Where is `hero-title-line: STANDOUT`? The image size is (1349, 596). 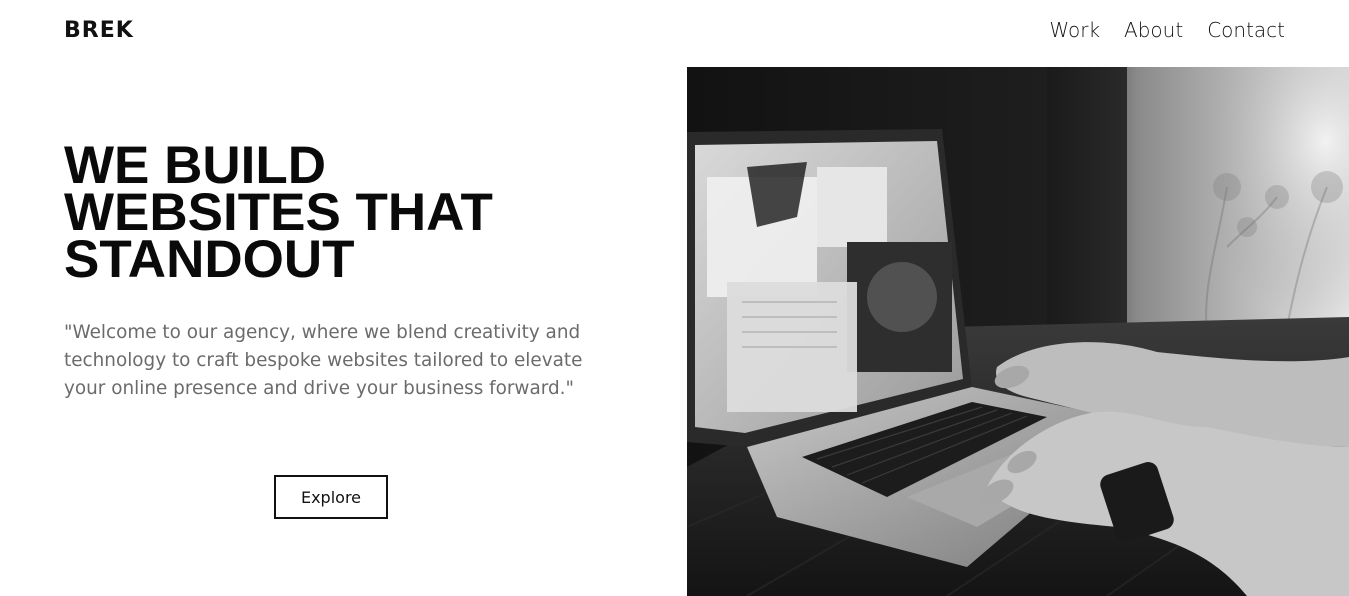
hero-title-line: STANDOUT is located at coordinates (209, 259).